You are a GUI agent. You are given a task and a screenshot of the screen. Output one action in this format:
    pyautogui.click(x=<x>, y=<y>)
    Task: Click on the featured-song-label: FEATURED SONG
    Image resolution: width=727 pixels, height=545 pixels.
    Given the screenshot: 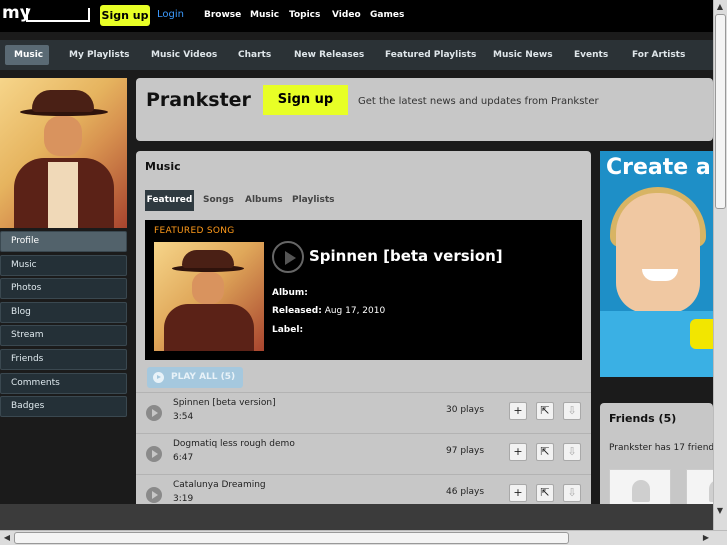 What is the action you would take?
    pyautogui.click(x=194, y=231)
    